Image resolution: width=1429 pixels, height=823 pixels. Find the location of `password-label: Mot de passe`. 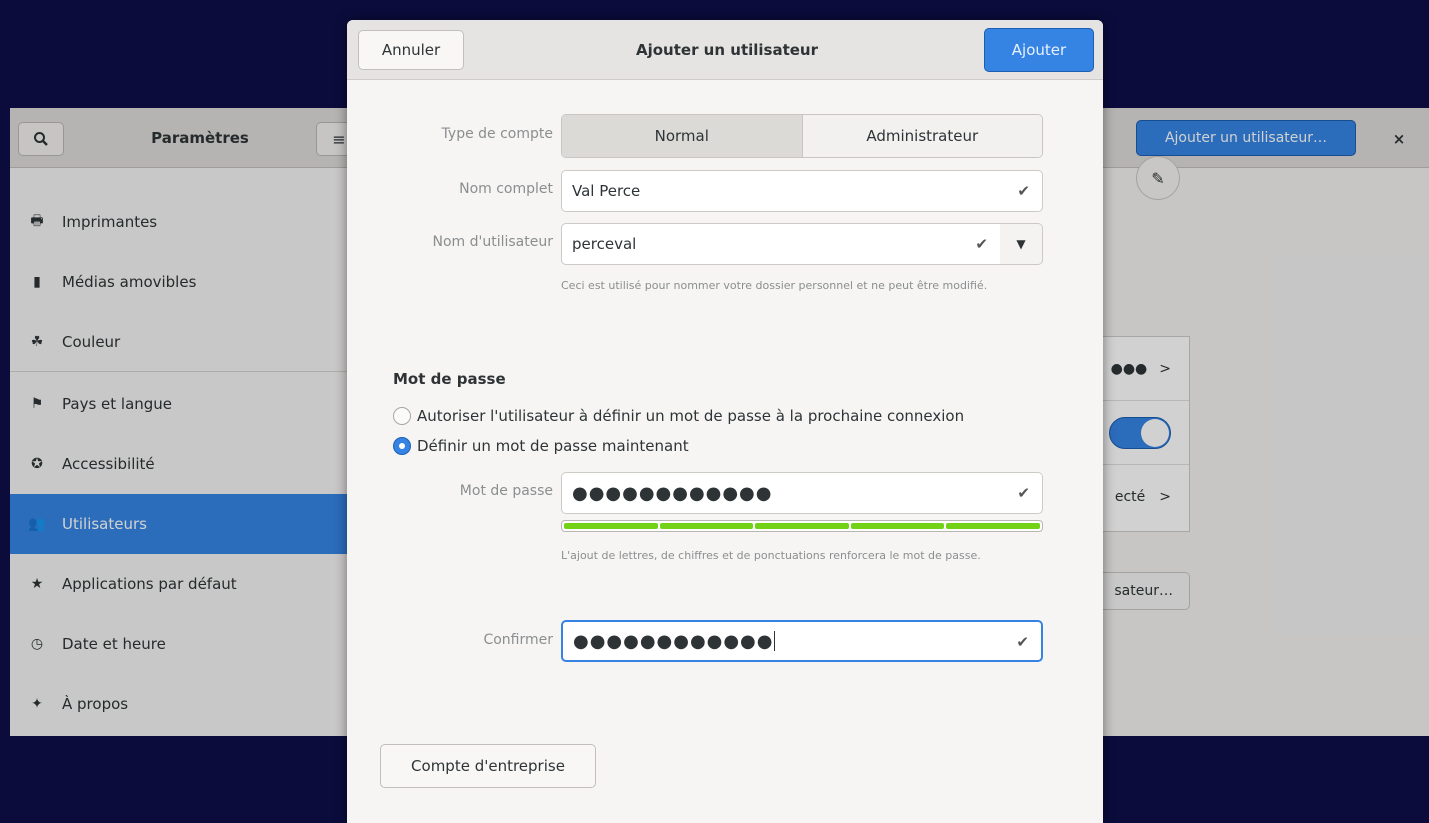

password-label: Mot de passe is located at coordinates (506, 491).